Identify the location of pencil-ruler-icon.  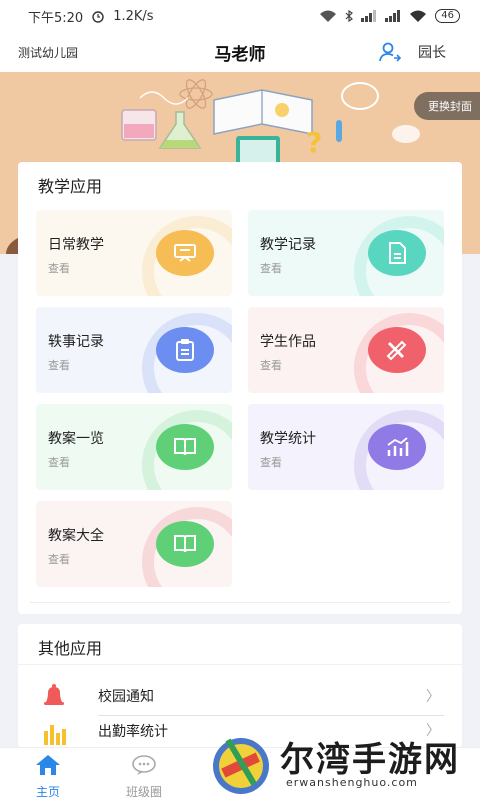
(397, 350).